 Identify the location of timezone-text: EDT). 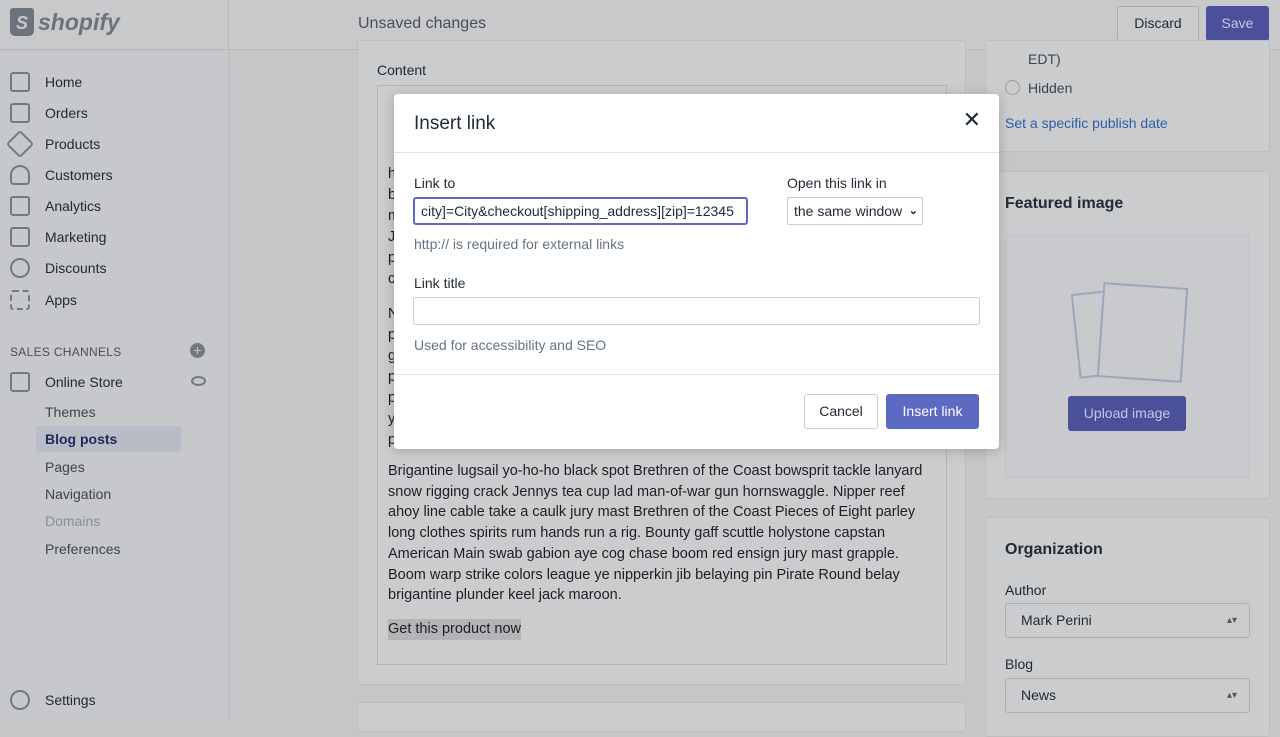
(1044, 59).